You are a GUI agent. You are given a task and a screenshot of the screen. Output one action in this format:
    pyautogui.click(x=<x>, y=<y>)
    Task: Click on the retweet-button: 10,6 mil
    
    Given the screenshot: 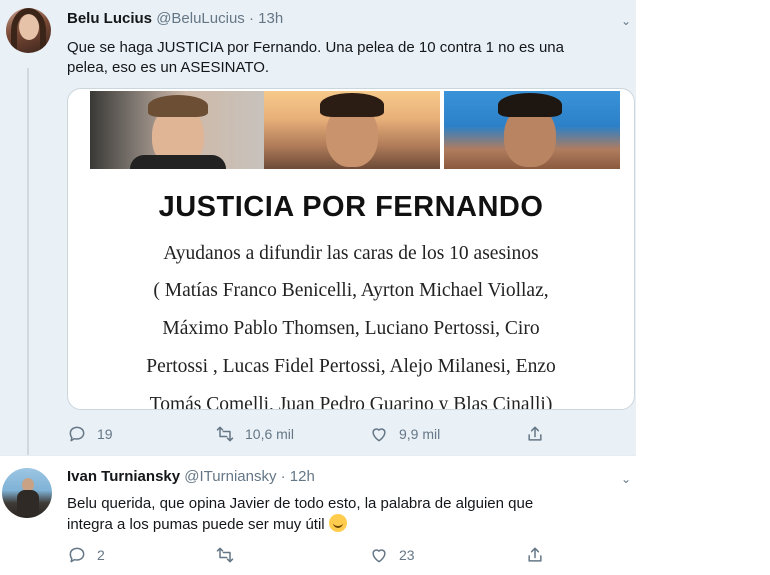 What is the action you would take?
    pyautogui.click(x=254, y=434)
    